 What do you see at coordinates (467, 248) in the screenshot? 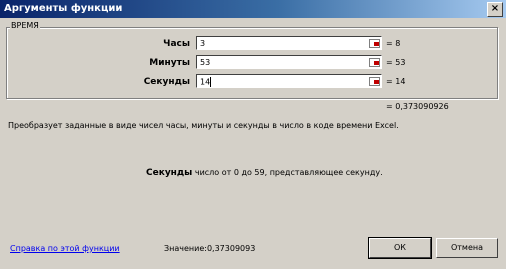
I see `cancel-button: Отмена` at bounding box center [467, 248].